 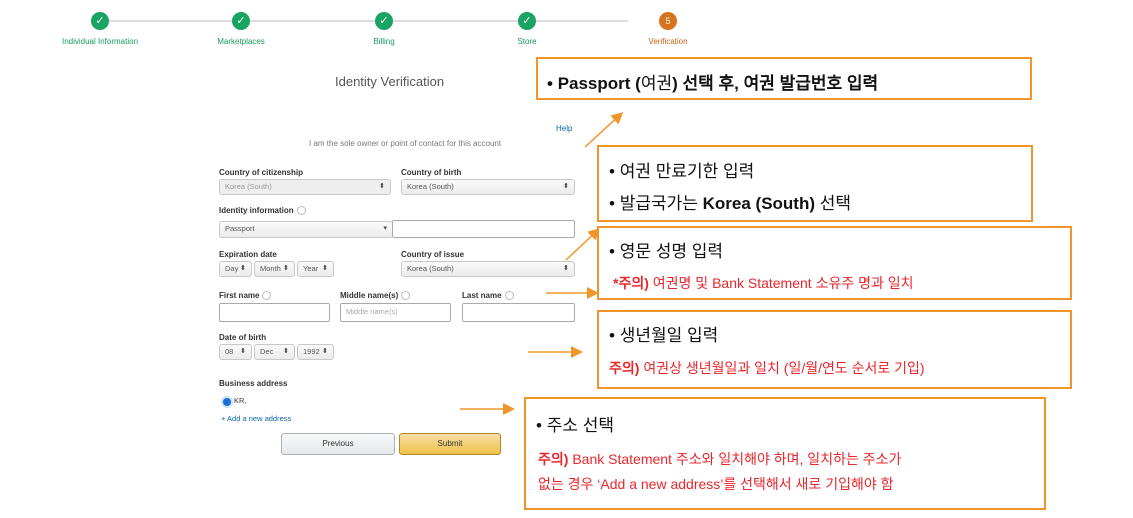 I want to click on note-address-line1: • 주소 선택, so click(x=575, y=425).